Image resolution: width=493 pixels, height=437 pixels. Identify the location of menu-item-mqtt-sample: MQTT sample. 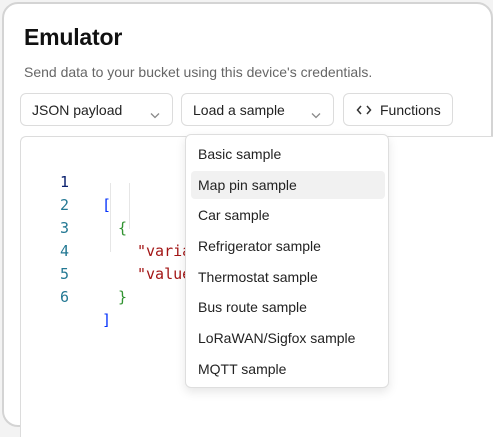
(288, 369).